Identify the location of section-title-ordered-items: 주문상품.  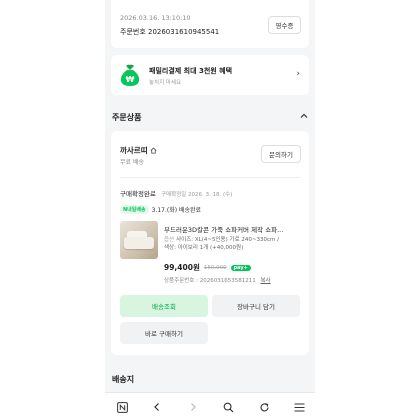
(127, 117).